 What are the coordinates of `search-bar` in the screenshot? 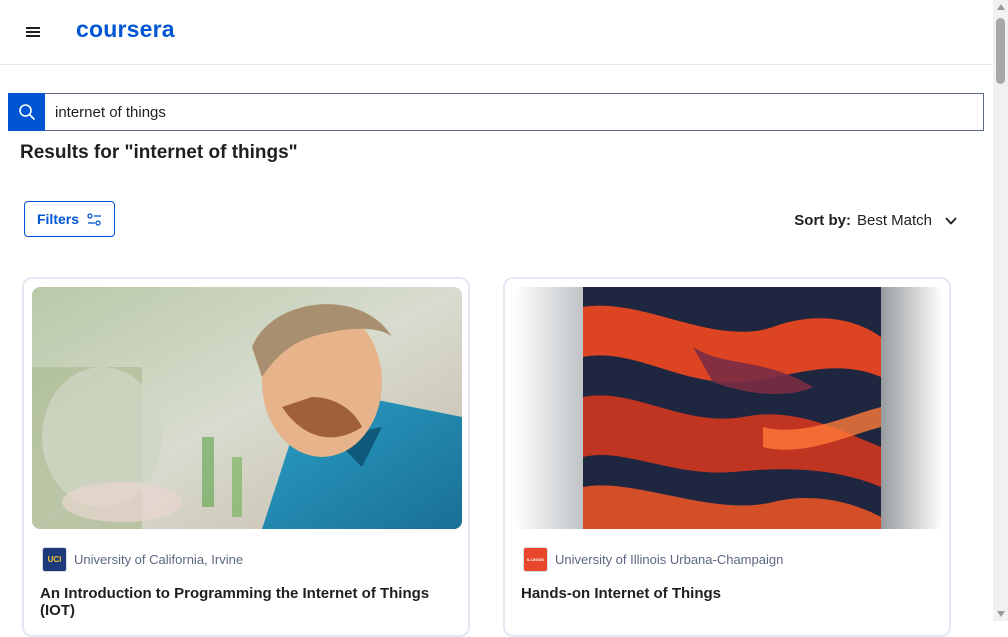 It's located at (496, 112).